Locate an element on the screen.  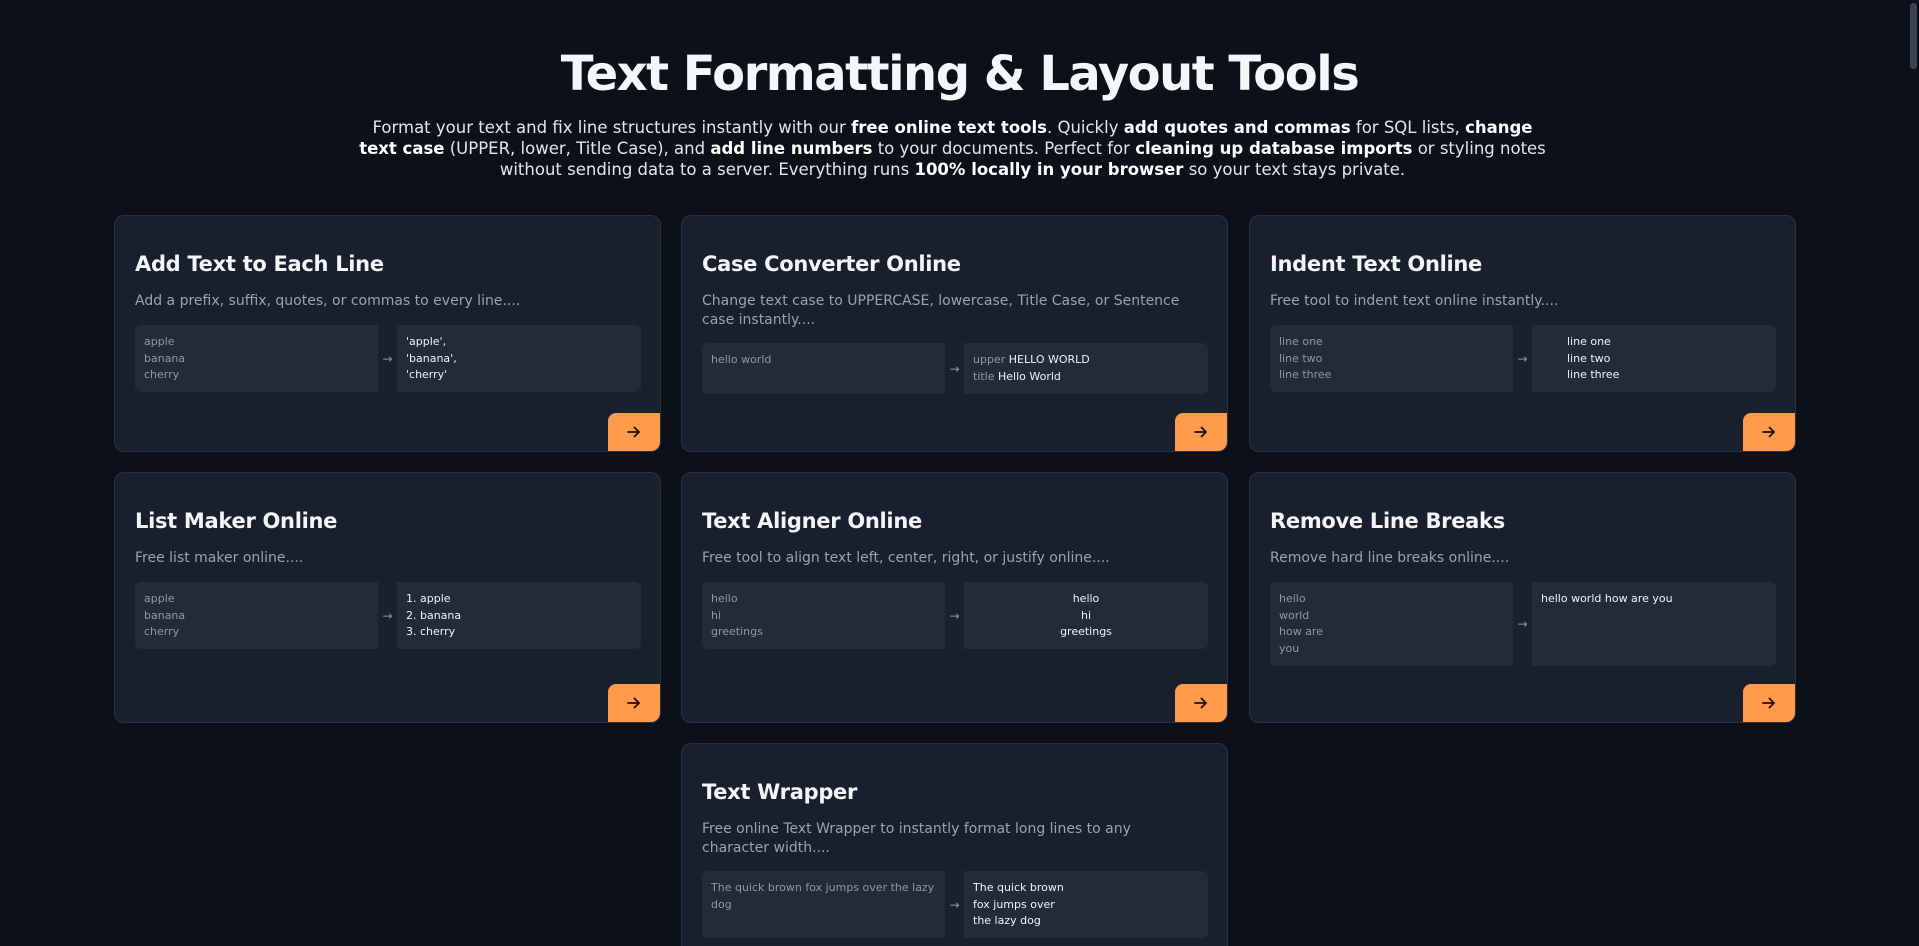
input-line: hello world is located at coordinates (741, 359).